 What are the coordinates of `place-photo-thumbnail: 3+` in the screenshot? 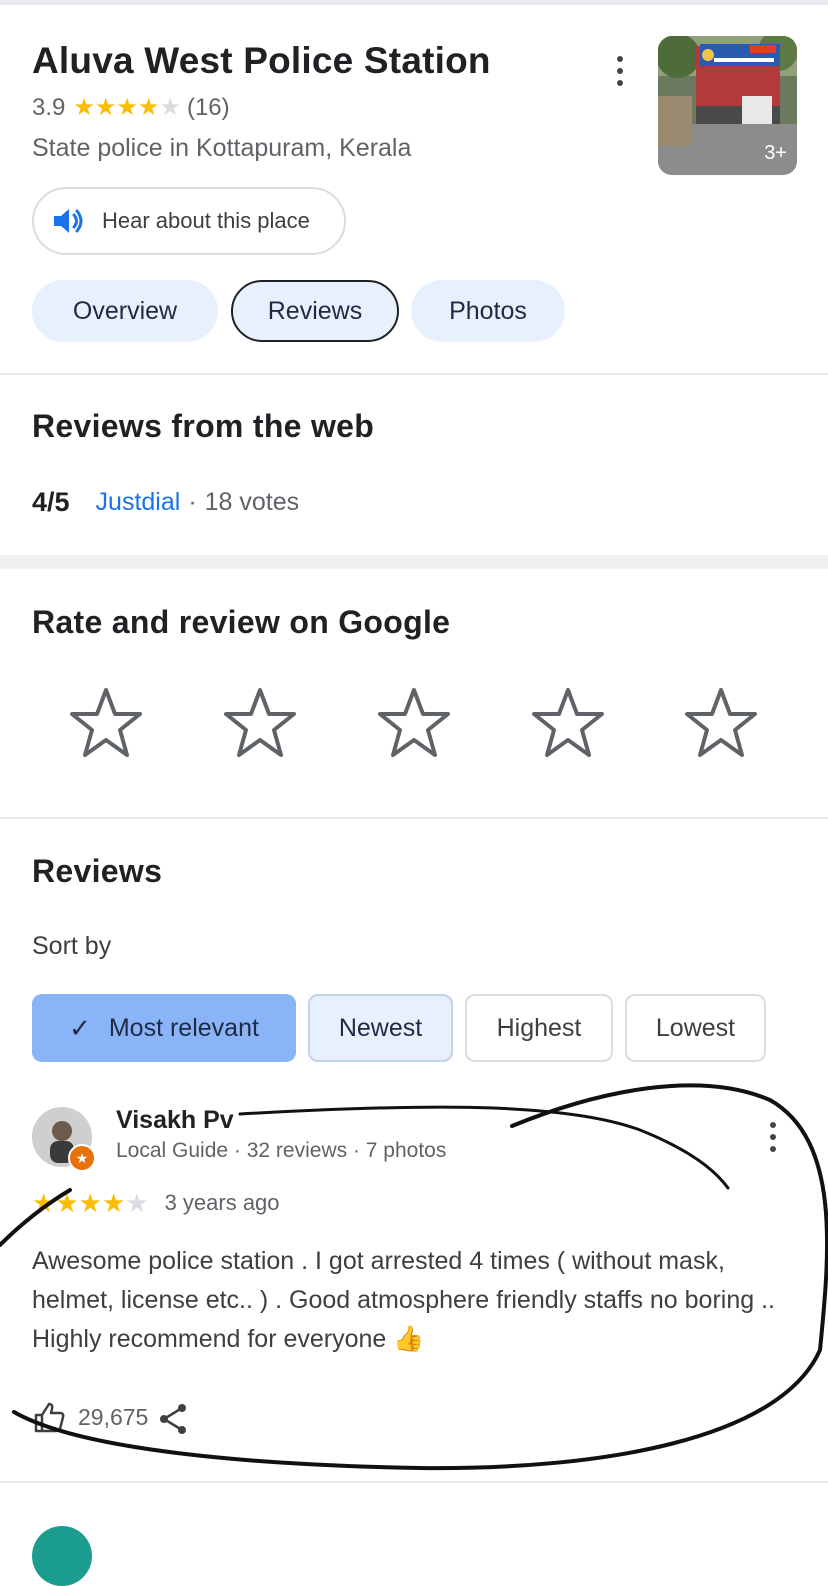 It's located at (727, 105).